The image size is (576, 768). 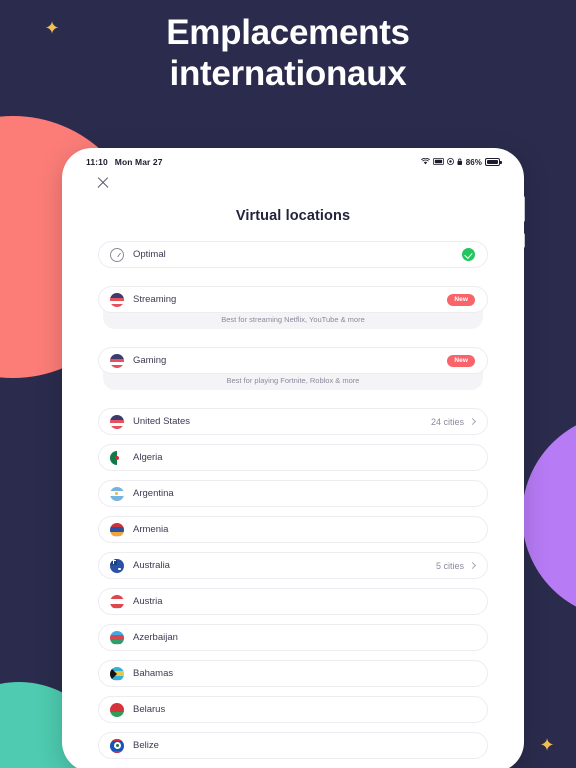 I want to click on page-title: Virtual locations, so click(x=293, y=216).